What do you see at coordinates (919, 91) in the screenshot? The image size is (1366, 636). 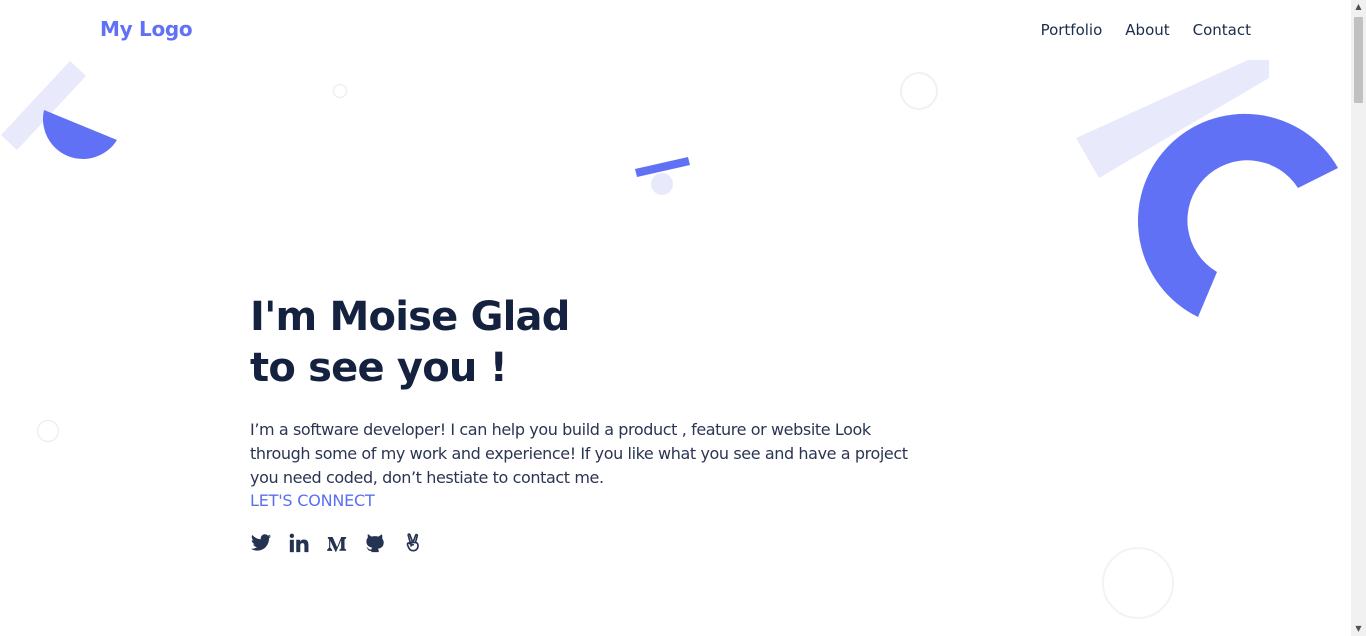 I see `deco-circle-medium` at bounding box center [919, 91].